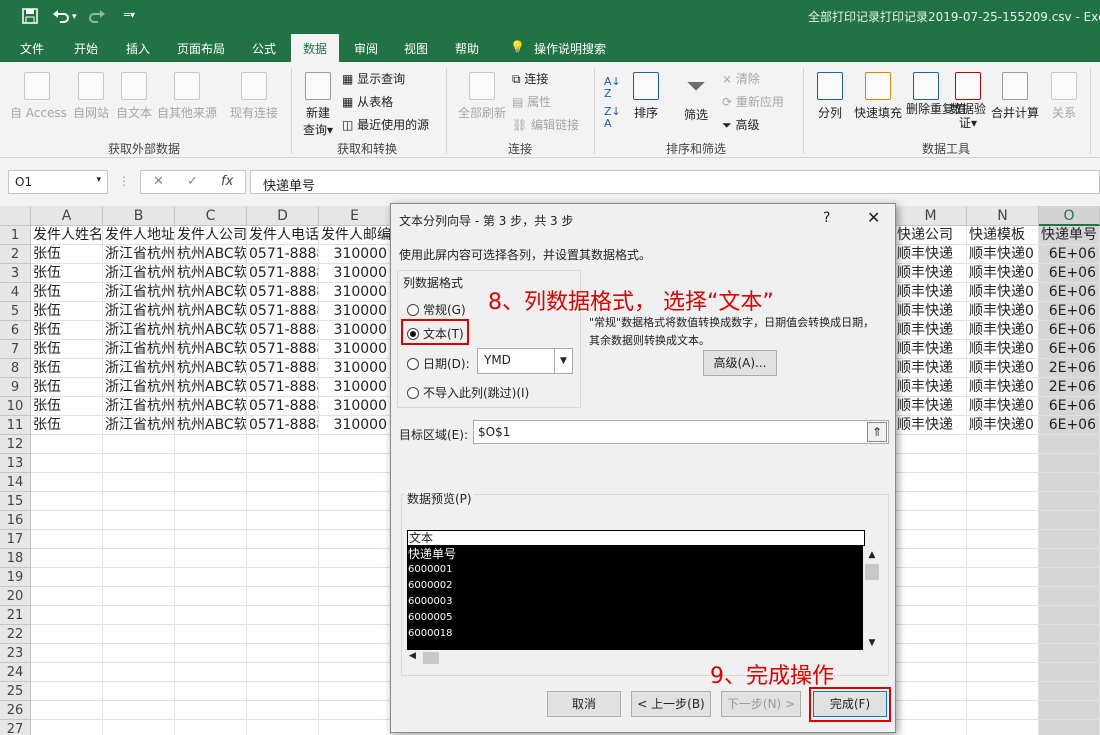  Describe the element at coordinates (936, 94) in the screenshot. I see `remove-duplicates-button: 删除重复值` at that location.